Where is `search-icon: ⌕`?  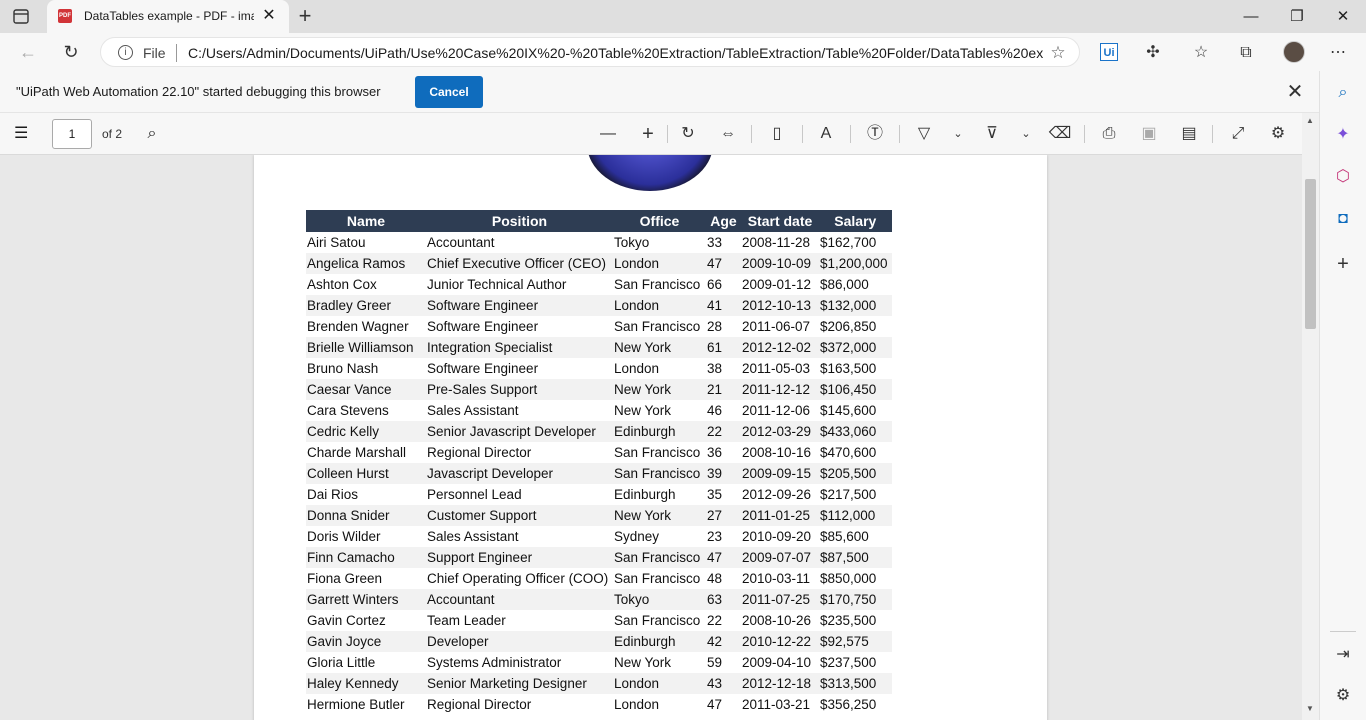
search-icon: ⌕ is located at coordinates (1343, 93).